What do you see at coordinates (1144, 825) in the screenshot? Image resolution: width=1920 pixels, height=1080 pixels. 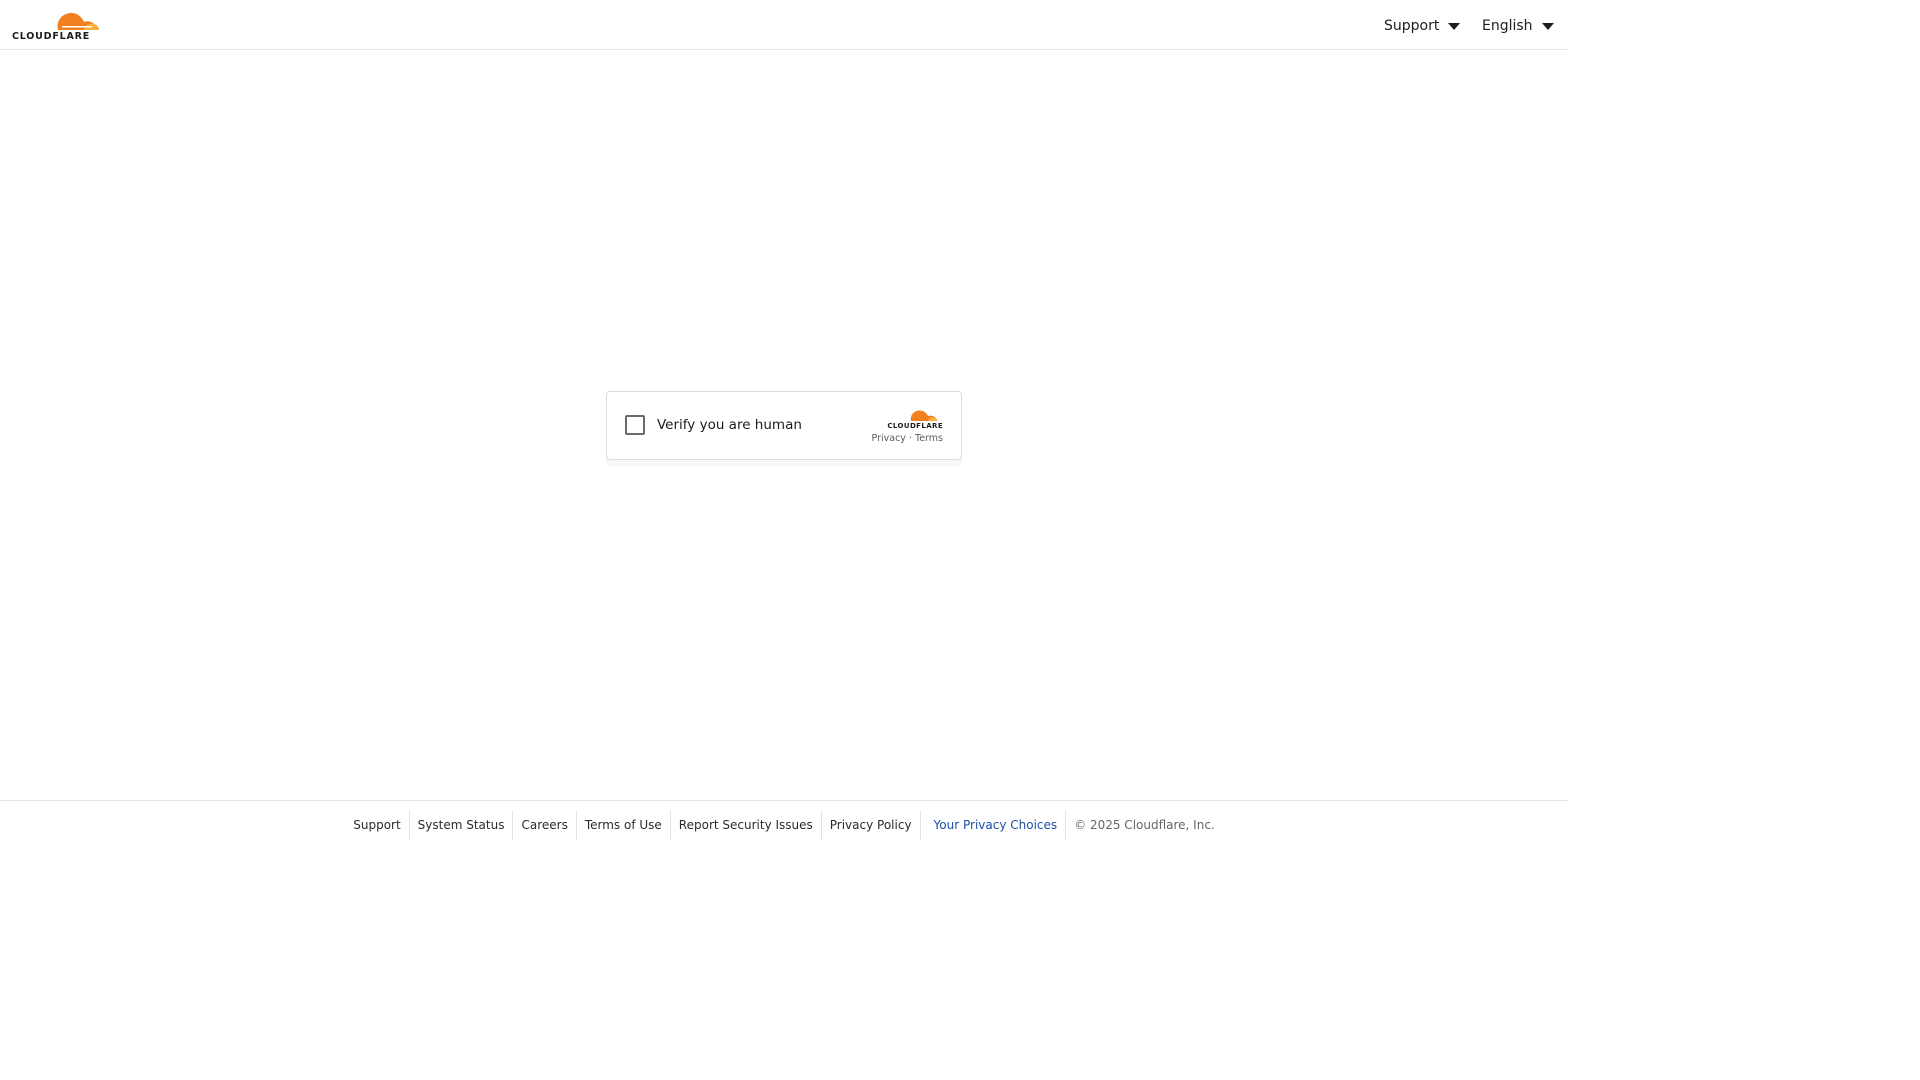 I see `footer-copyright: © 2025 Cloudflare, Inc.` at bounding box center [1144, 825].